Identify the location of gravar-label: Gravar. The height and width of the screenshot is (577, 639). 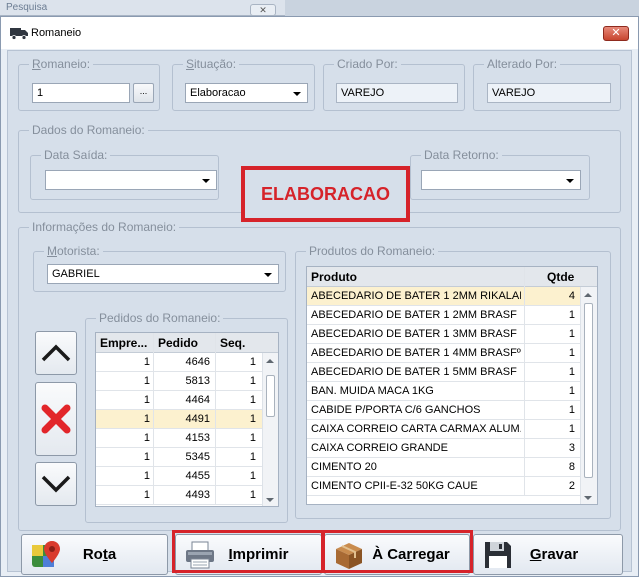
(554, 554).